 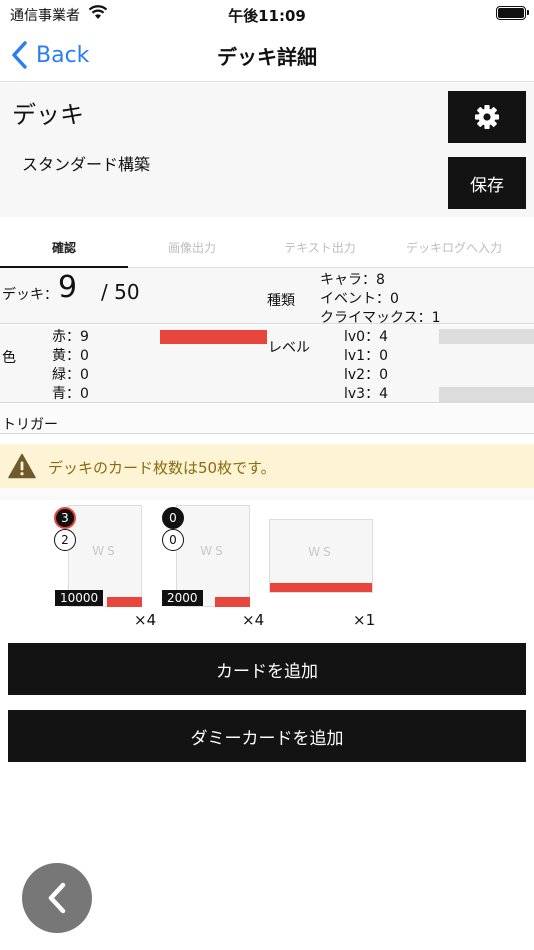 I want to click on tab-decklog-input: デッキログへ入力, so click(x=459, y=248).